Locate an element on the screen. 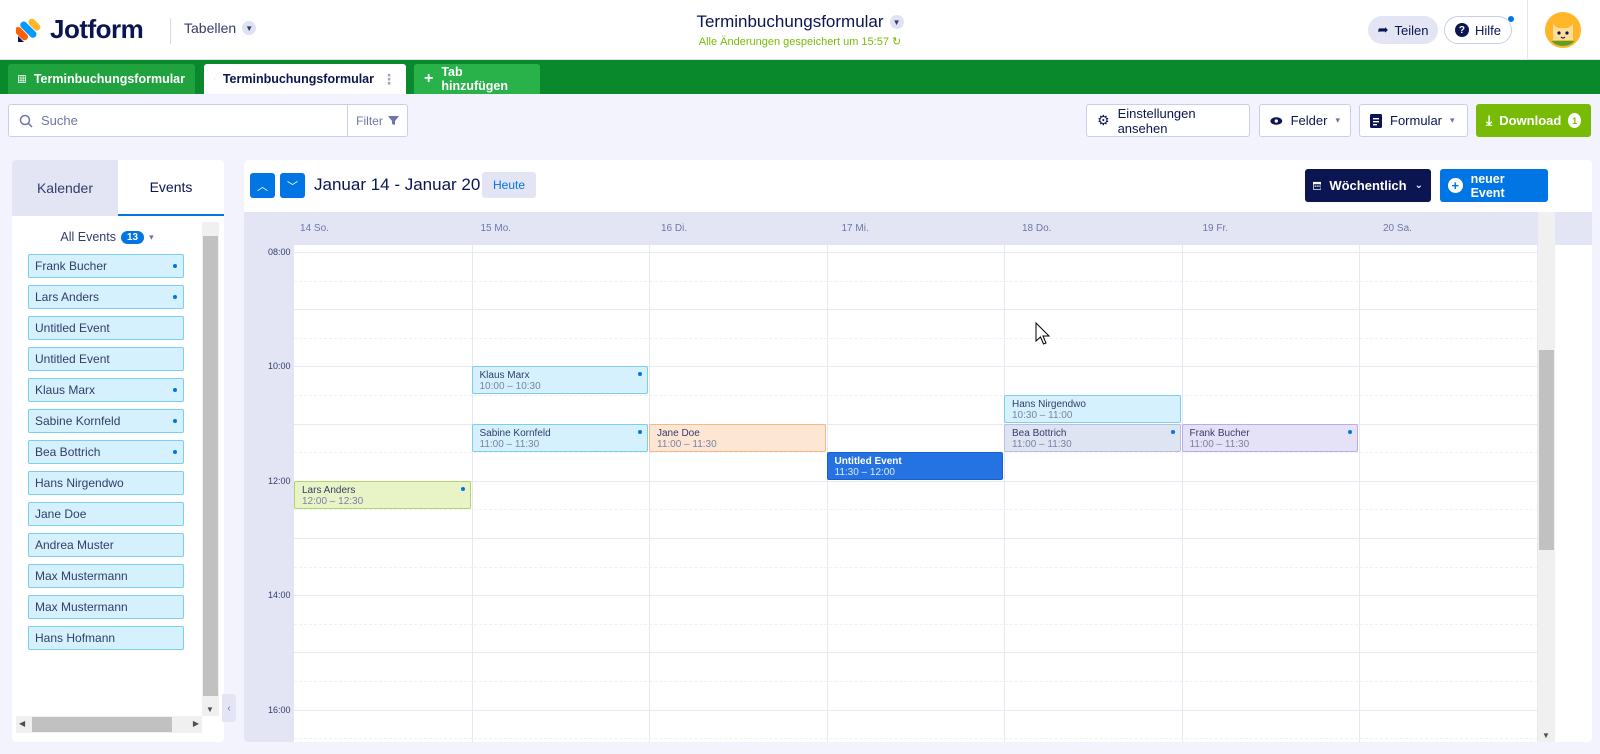 Image resolution: width=1600 pixels, height=754 pixels. calendar-event: Hans Nirgendwo 10:30 – 11:00 is located at coordinates (1092, 409).